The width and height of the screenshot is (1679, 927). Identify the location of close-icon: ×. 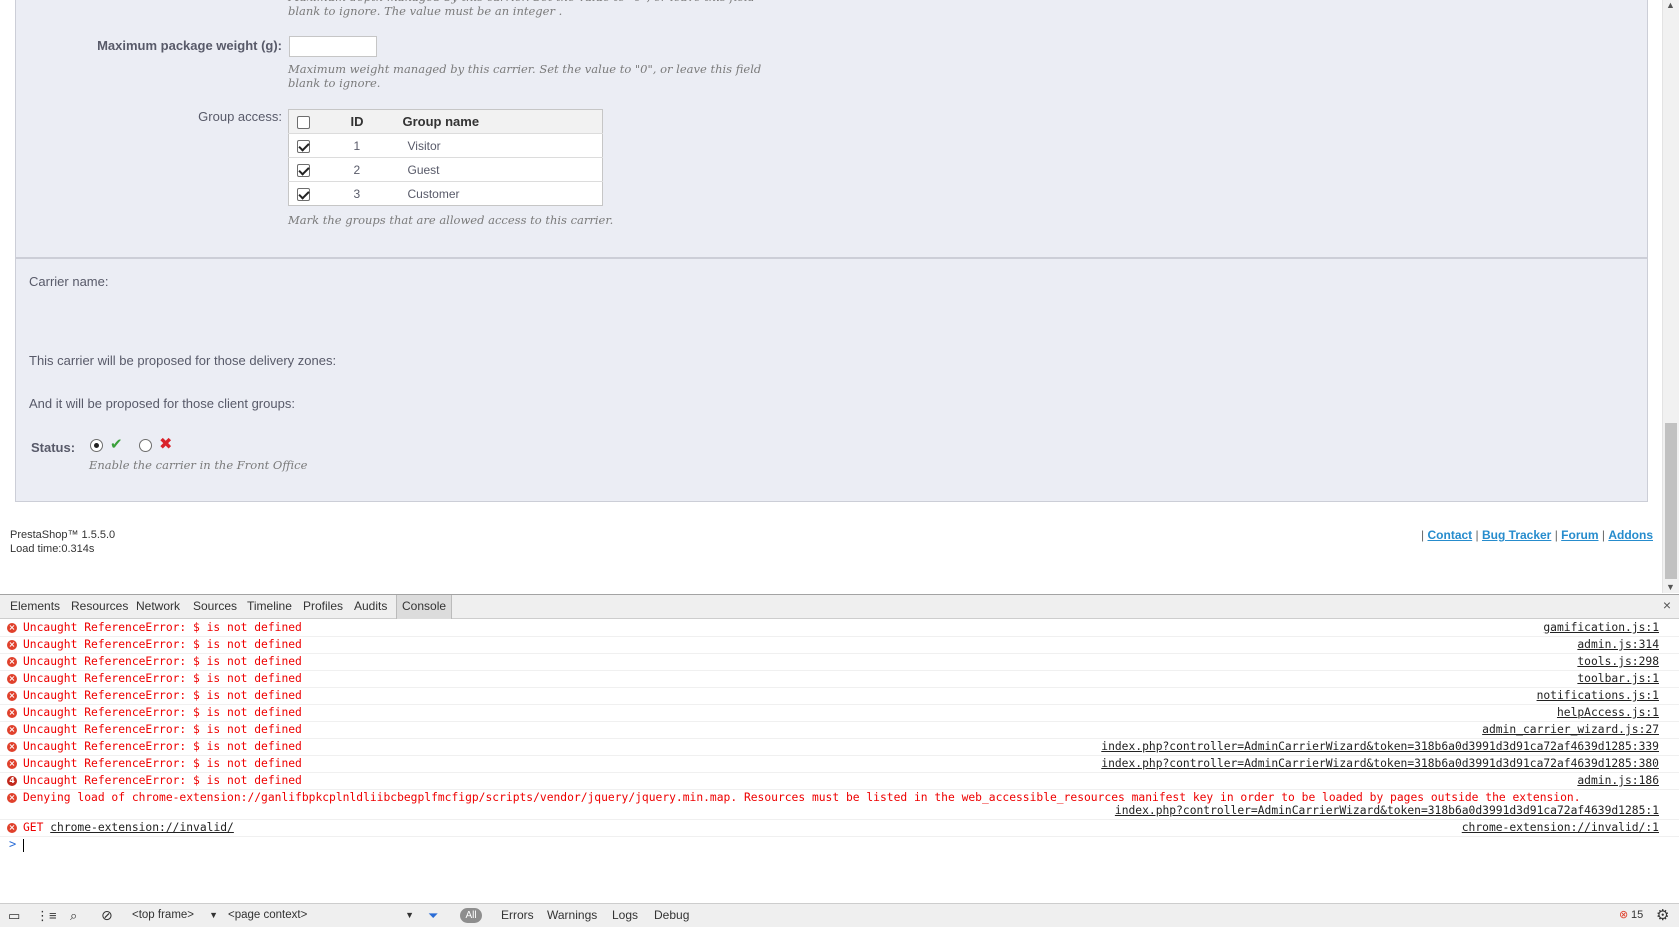
(1667, 605).